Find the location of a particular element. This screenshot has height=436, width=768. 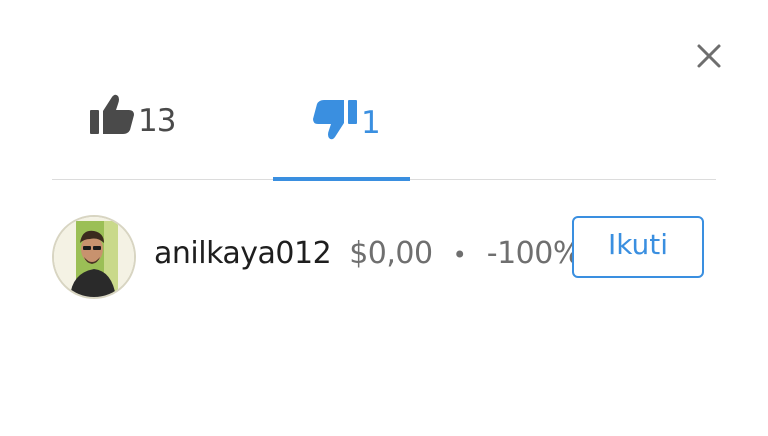

thumbs-down-icon is located at coordinates (335, 120).